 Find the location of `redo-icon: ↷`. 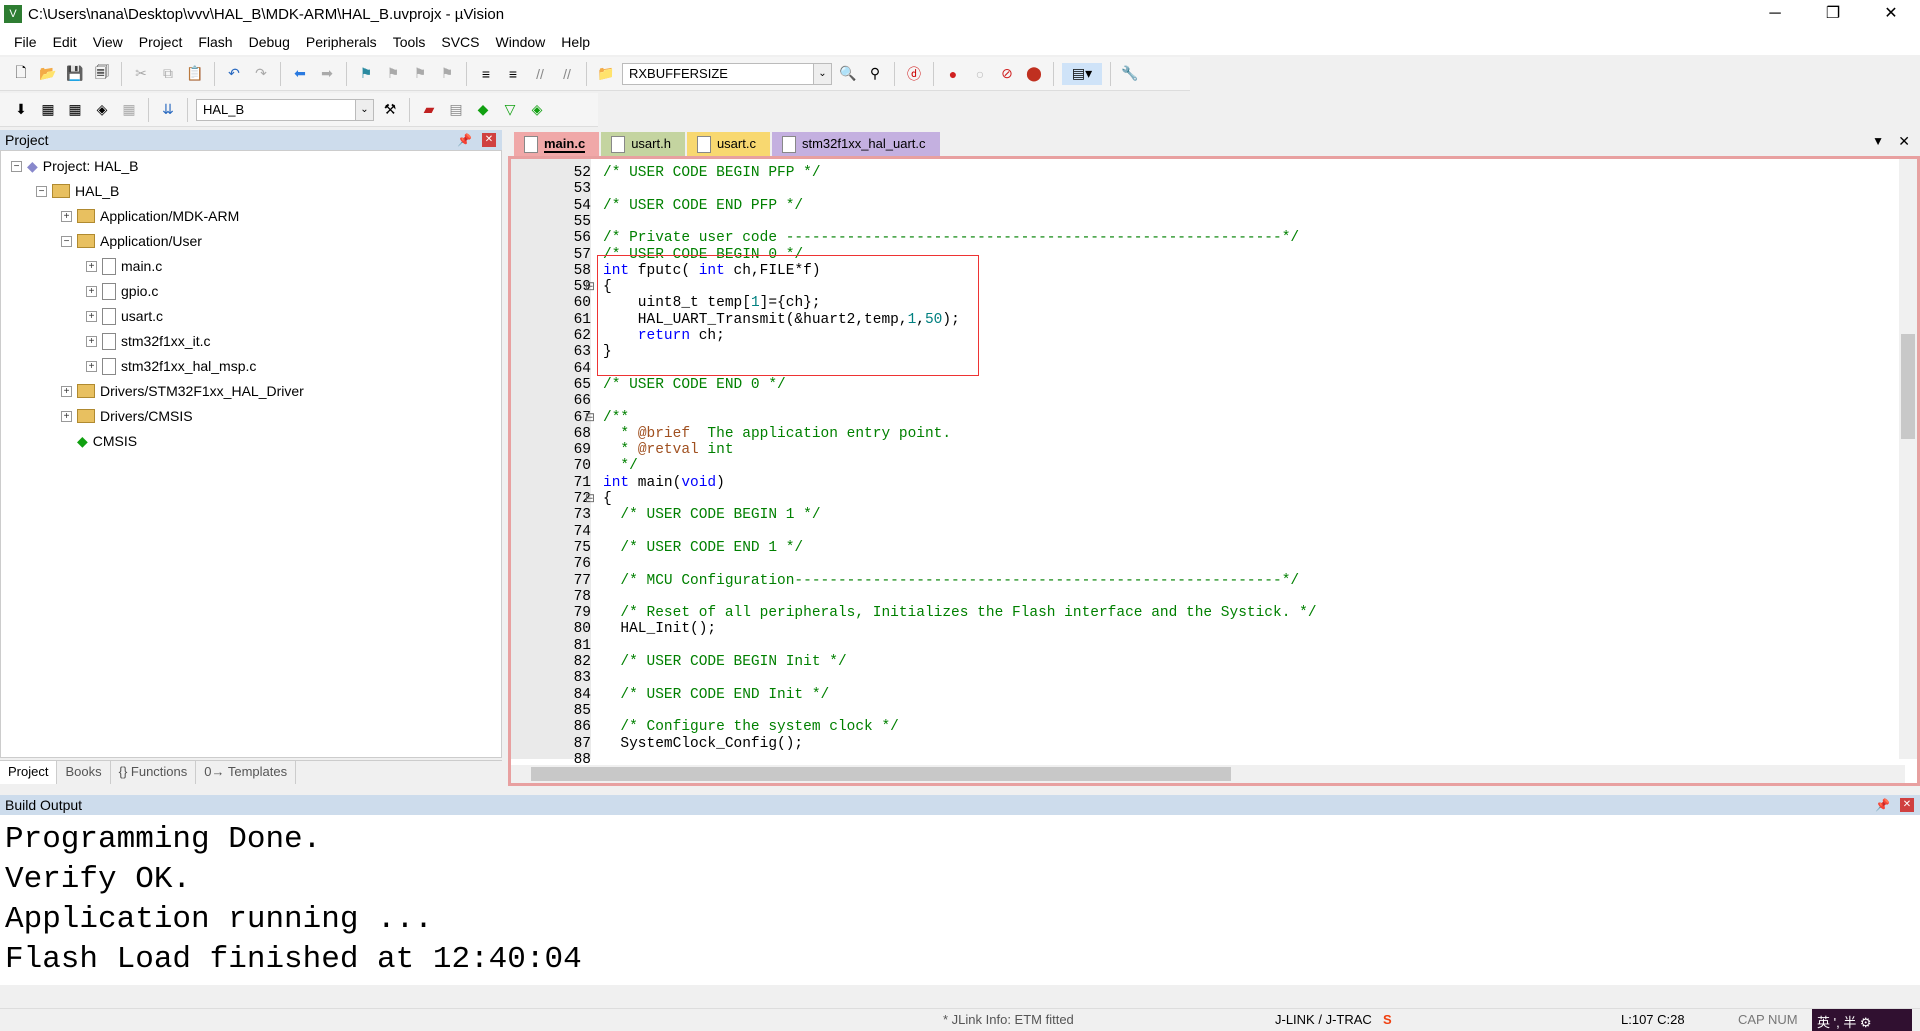

redo-icon: ↷ is located at coordinates (261, 74).